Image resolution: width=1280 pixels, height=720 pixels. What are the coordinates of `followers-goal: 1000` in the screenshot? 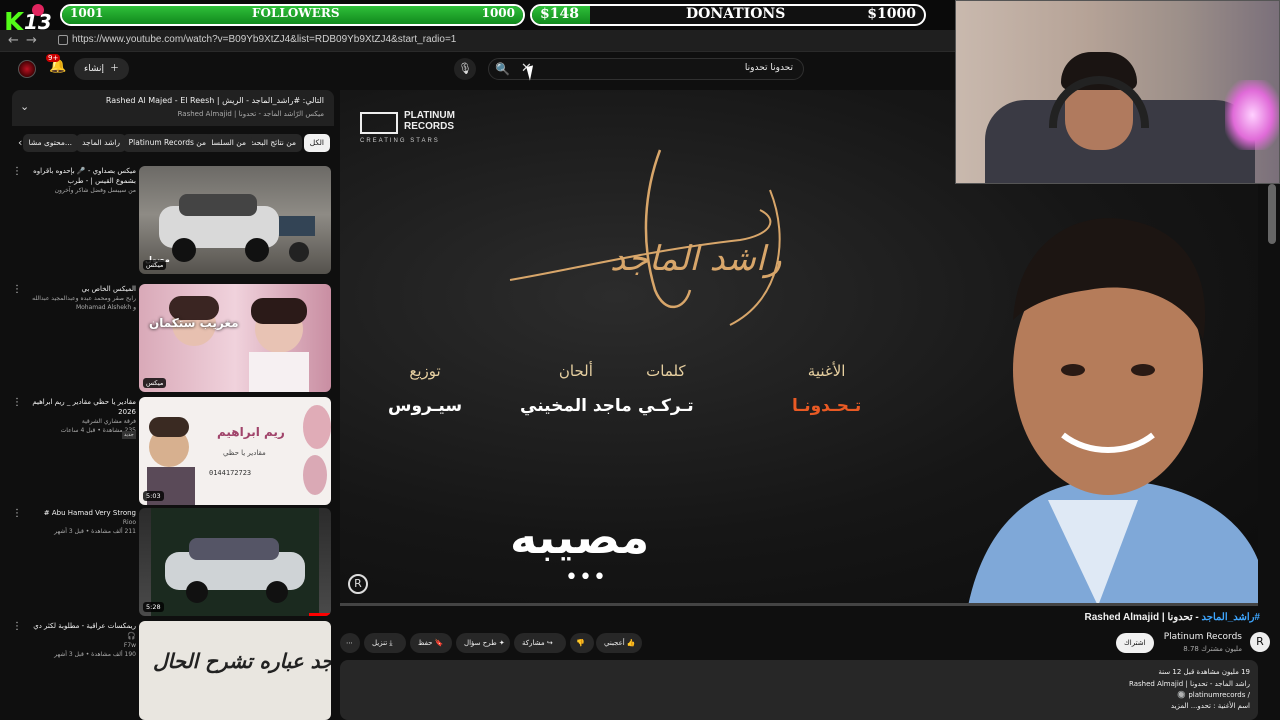 It's located at (498, 13).